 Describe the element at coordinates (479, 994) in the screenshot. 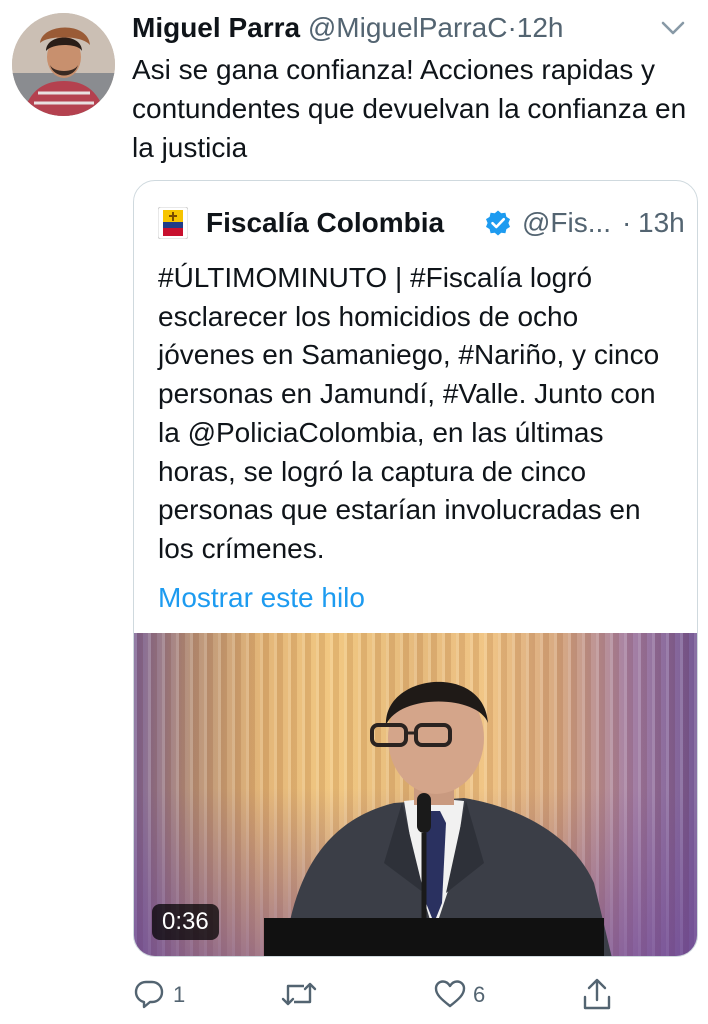

I see `like-count: 6` at that location.